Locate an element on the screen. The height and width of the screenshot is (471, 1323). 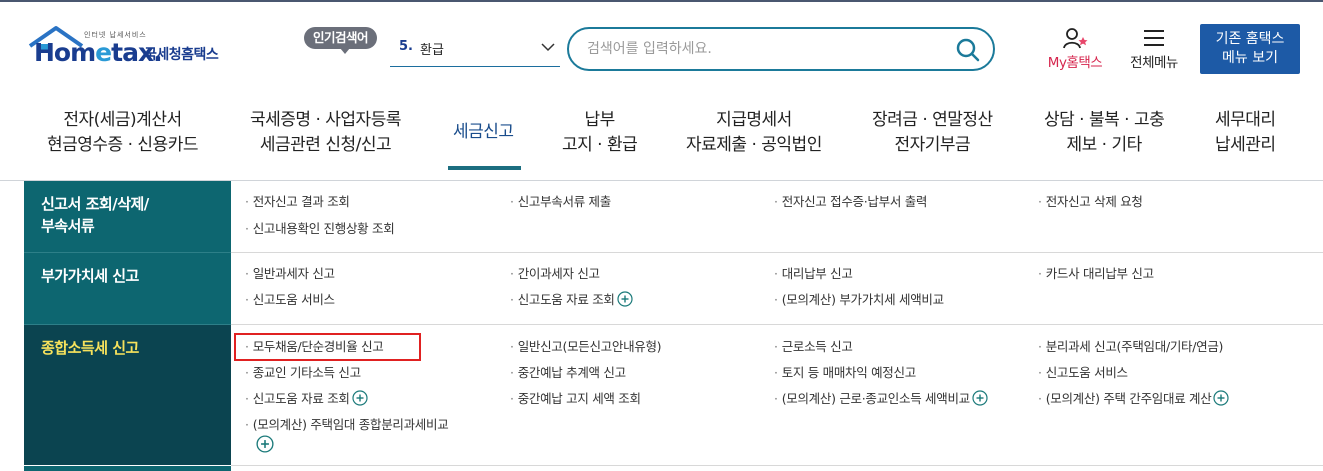
link-vat-proxy: · 대리납부 신고 is located at coordinates (813, 274).